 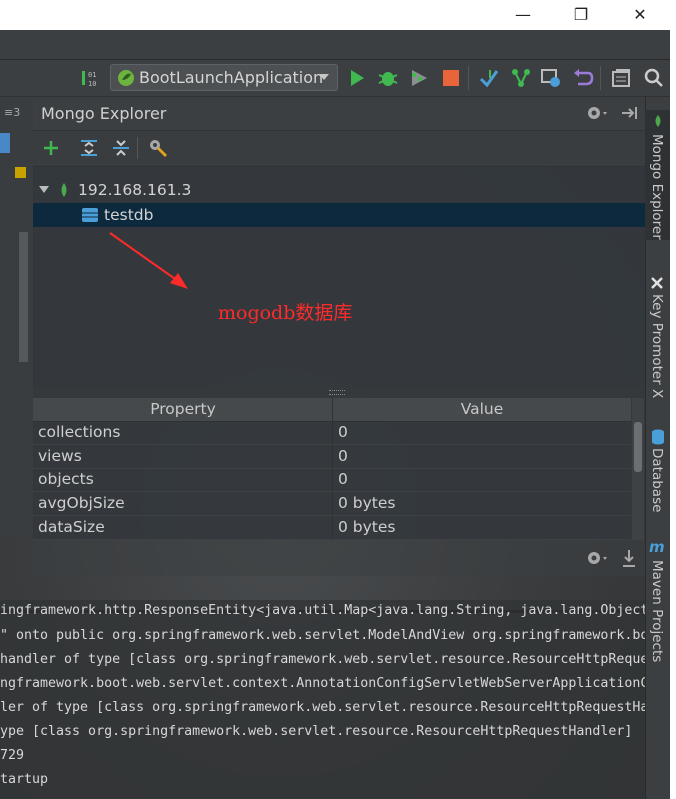 I want to click on stop-icon, so click(x=451, y=78).